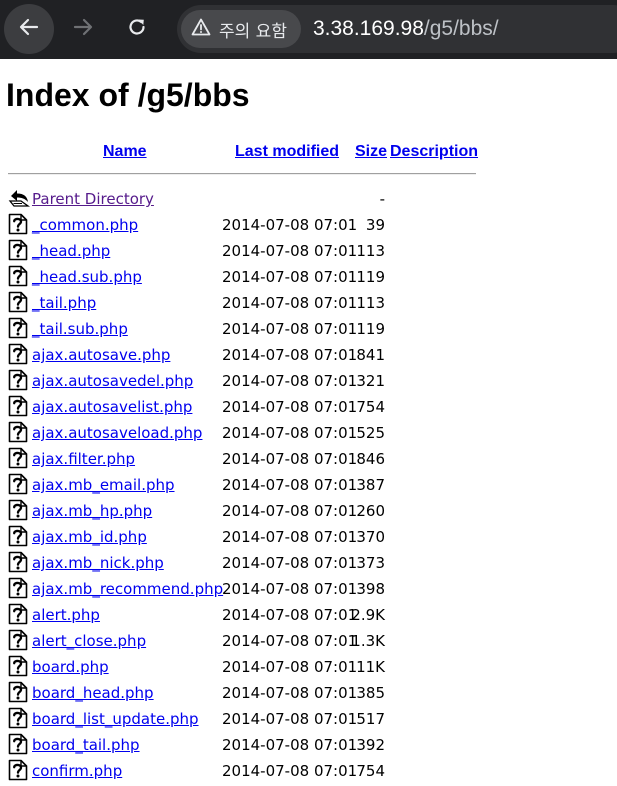 This screenshot has width=617, height=786. I want to click on file-row: ajax.mb_email.php 2014-07-08 07:01 387, so click(308, 486).